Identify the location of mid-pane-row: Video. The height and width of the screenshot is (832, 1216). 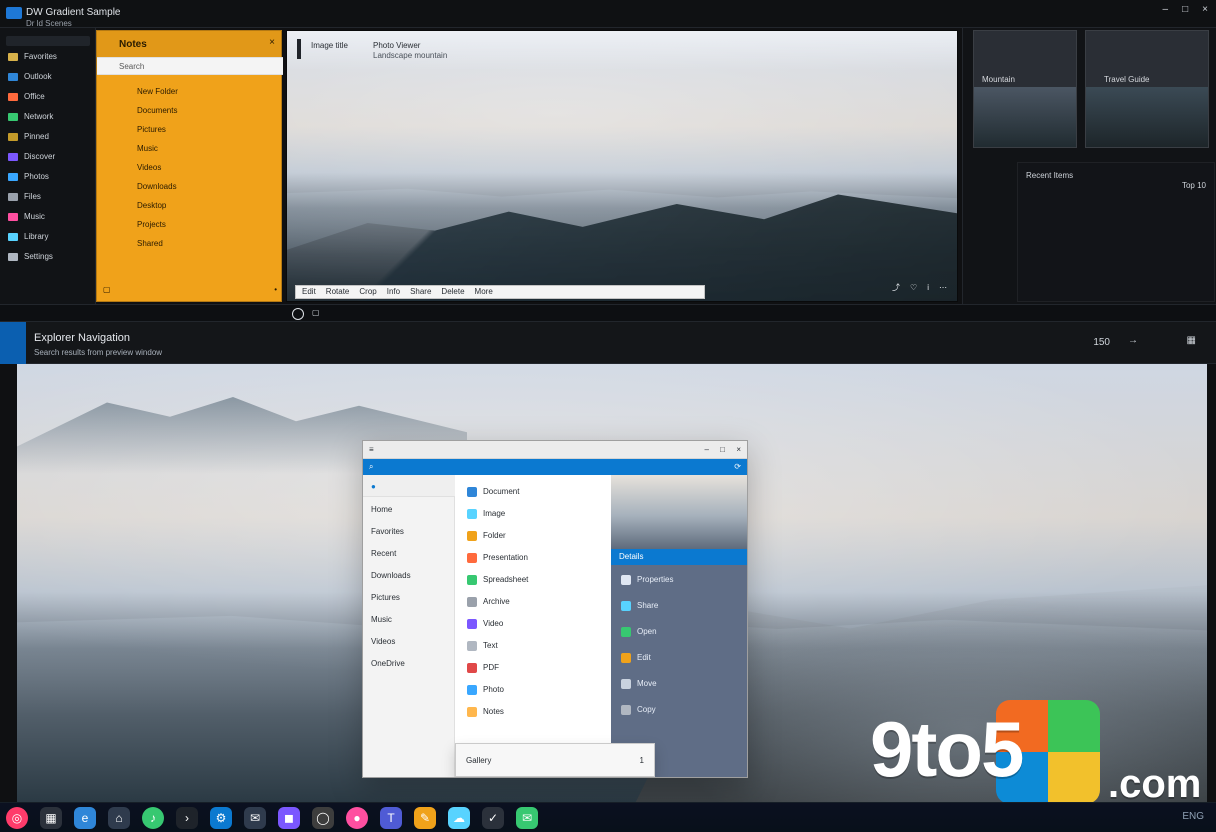
(497, 624).